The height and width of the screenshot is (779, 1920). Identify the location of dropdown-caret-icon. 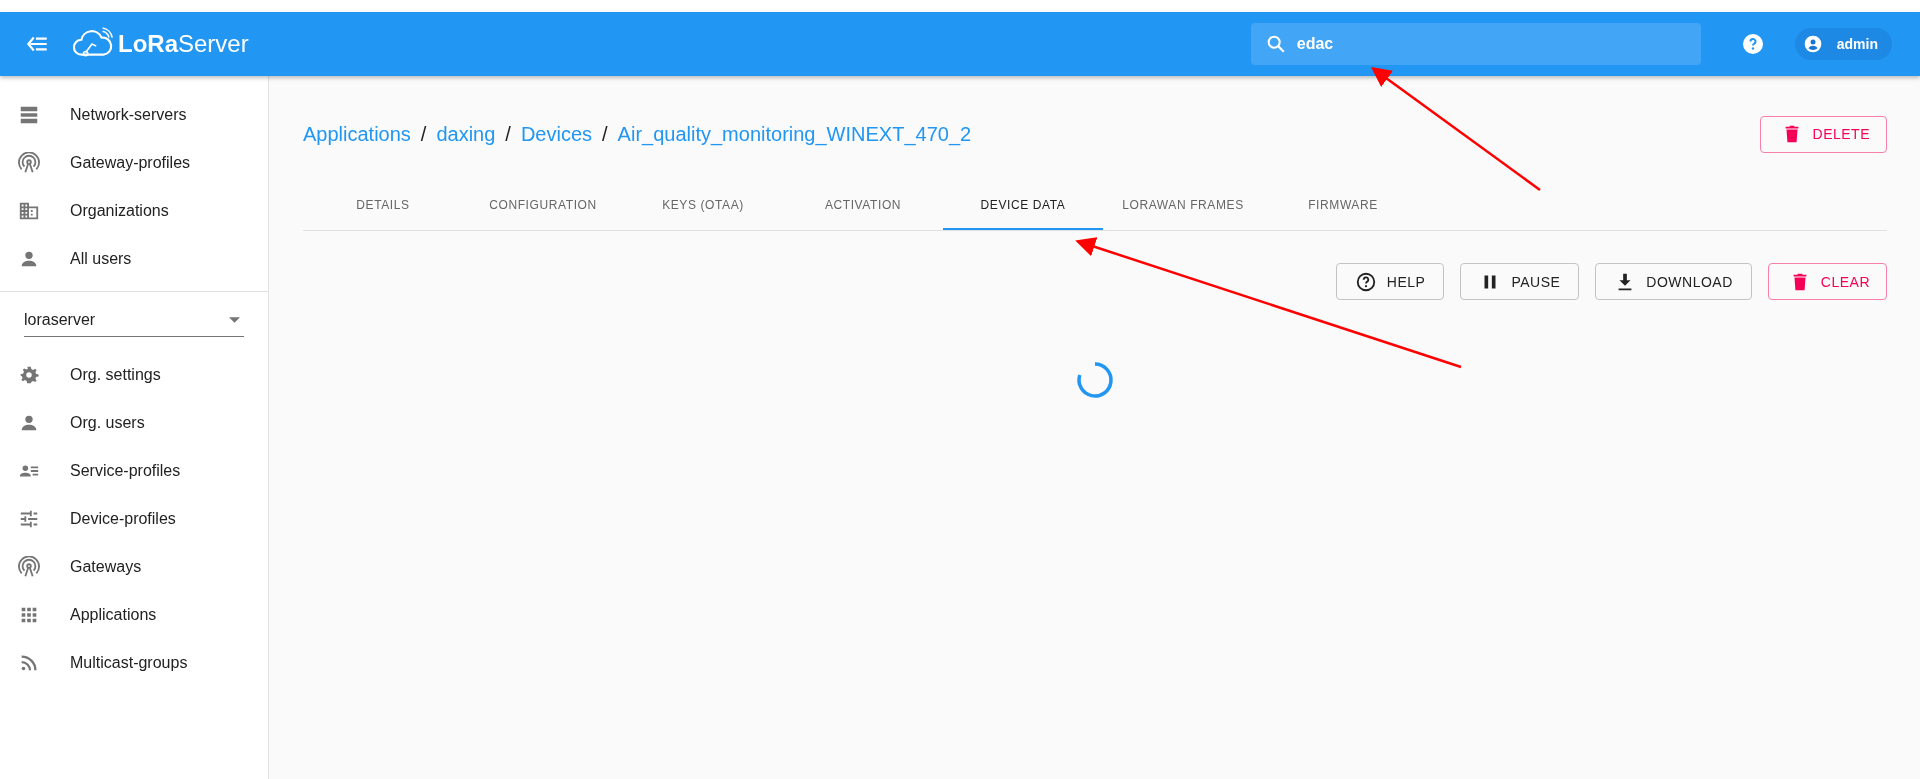
(234, 320).